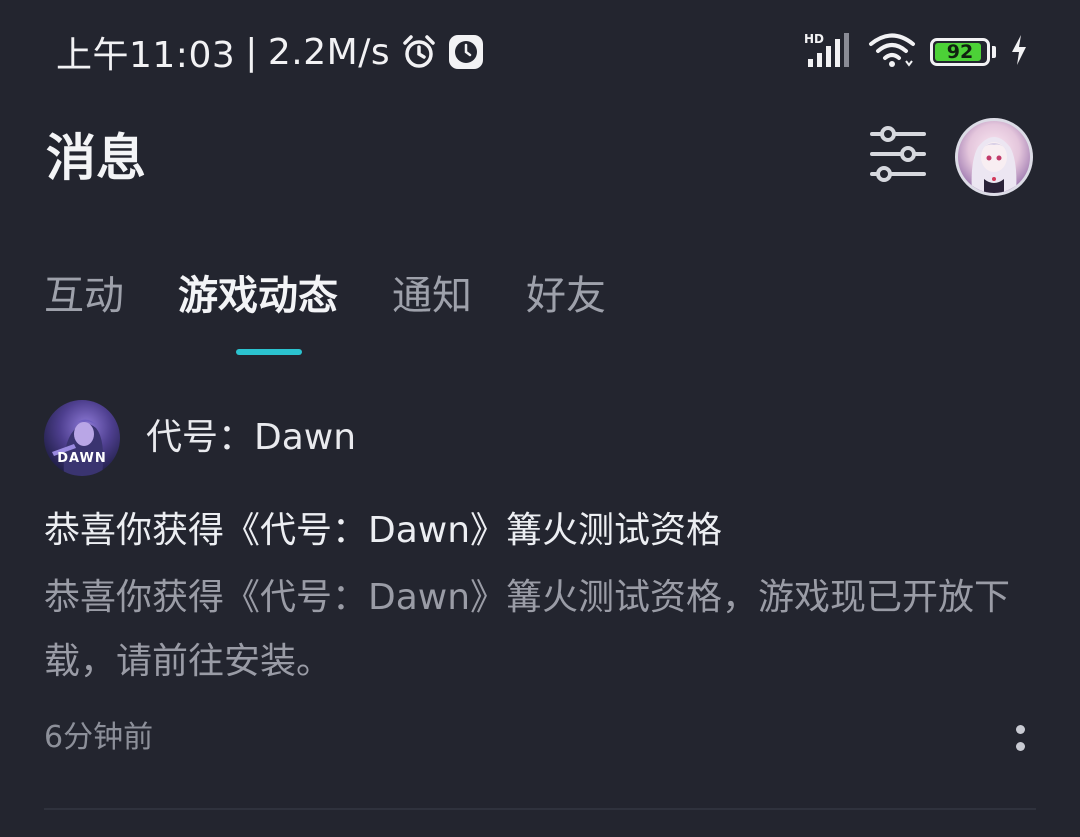 The width and height of the screenshot is (1080, 837). What do you see at coordinates (1020, 738) in the screenshot?
I see `more-vertical-icon` at bounding box center [1020, 738].